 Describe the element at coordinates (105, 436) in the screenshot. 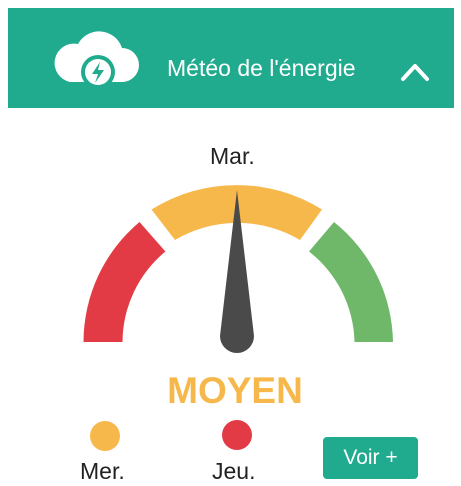

I see `forecast-dot-mer` at that location.